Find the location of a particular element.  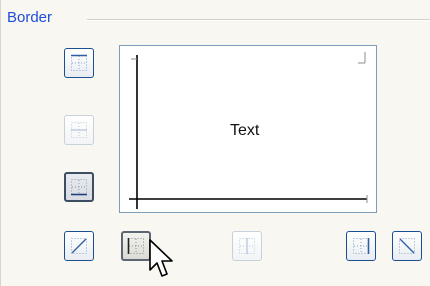

border-bottom-button is located at coordinates (79, 187).